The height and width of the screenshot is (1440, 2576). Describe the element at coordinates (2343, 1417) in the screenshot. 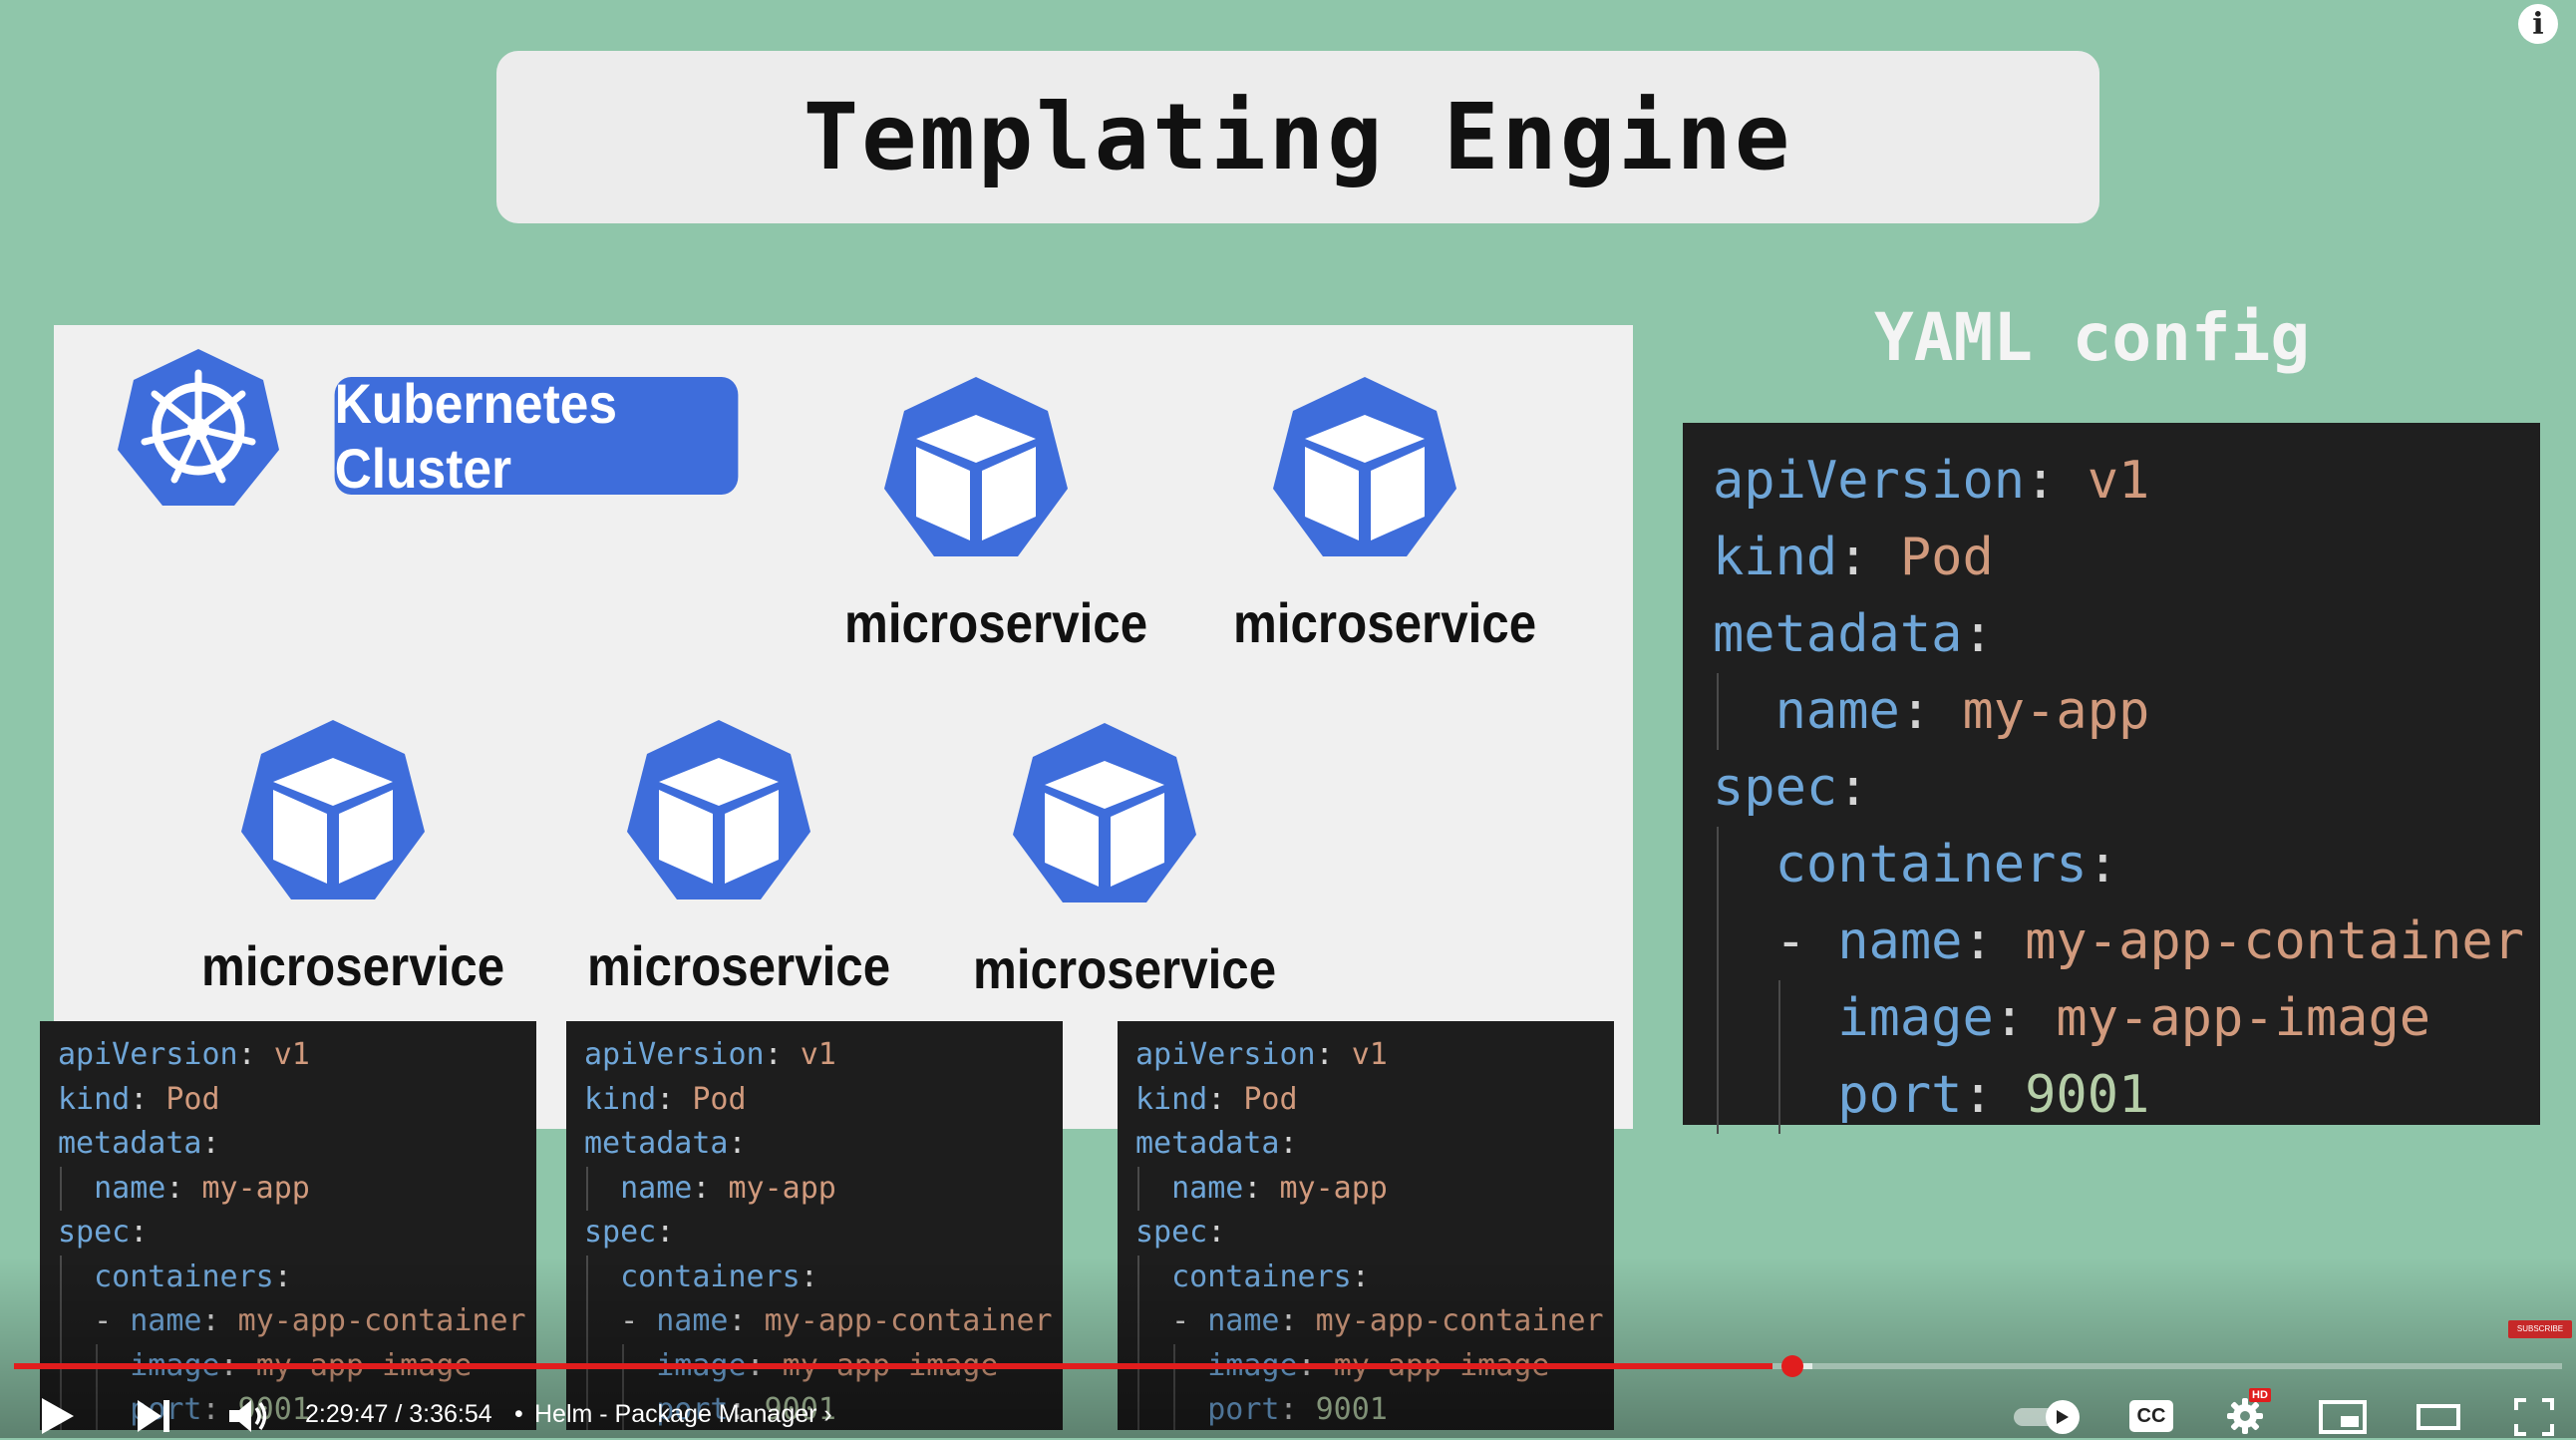

I see `miniplayer-icon` at that location.